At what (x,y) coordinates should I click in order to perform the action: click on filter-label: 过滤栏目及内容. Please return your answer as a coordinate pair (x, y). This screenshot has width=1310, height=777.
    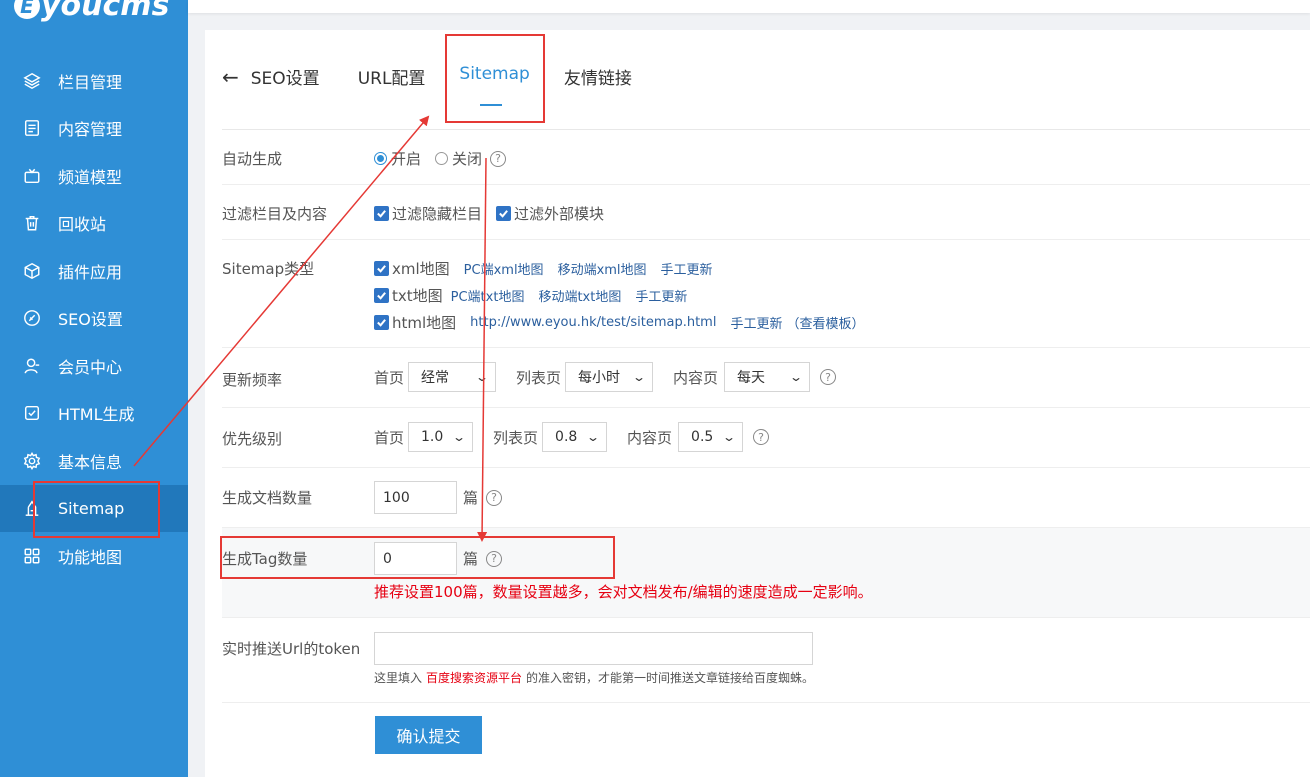
    Looking at the image, I should click on (275, 214).